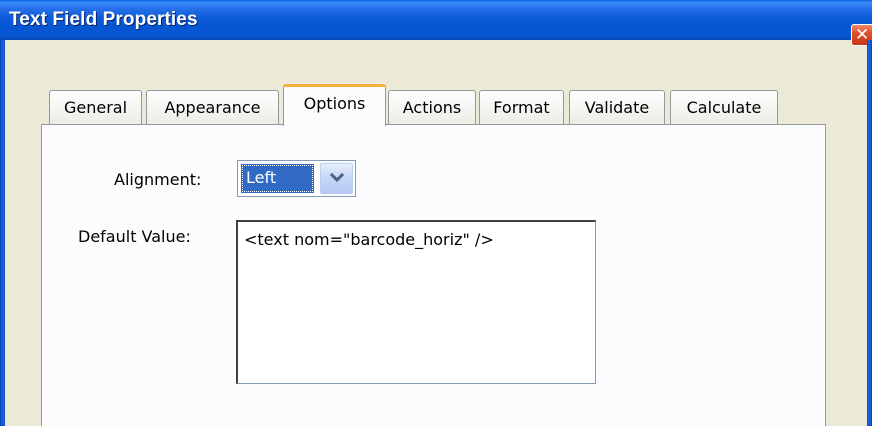 The width and height of the screenshot is (872, 426). What do you see at coordinates (432, 107) in the screenshot?
I see `tab-actions: Actions` at bounding box center [432, 107].